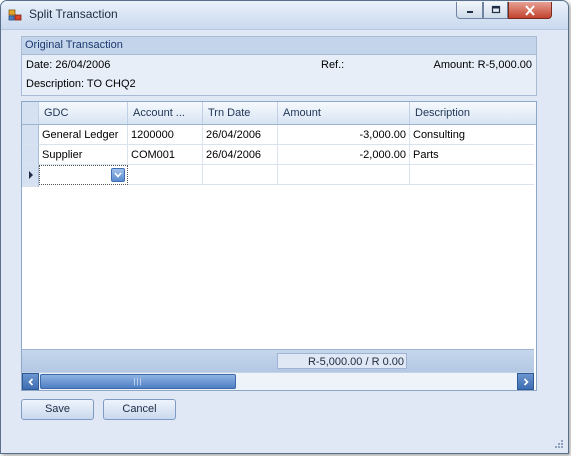 The width and height of the screenshot is (571, 456). I want to click on minimize-button, so click(469, 10).